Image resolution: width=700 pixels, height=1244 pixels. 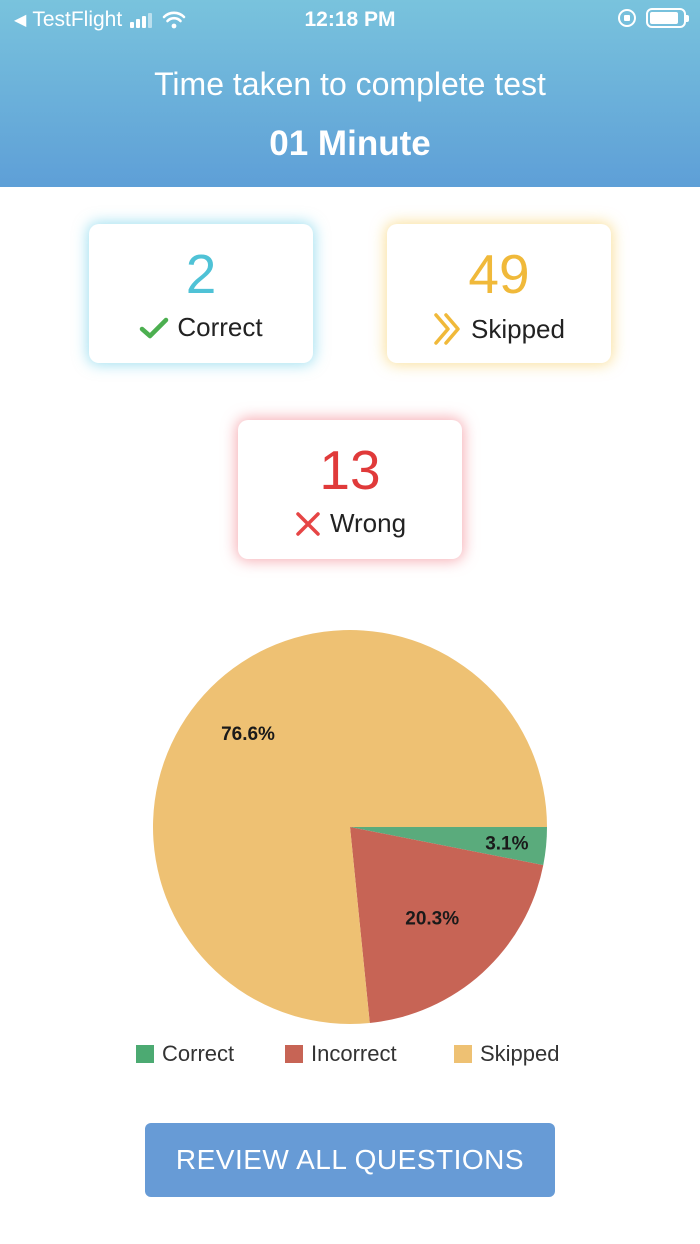 What do you see at coordinates (154, 327) in the screenshot?
I see `check-icon` at bounding box center [154, 327].